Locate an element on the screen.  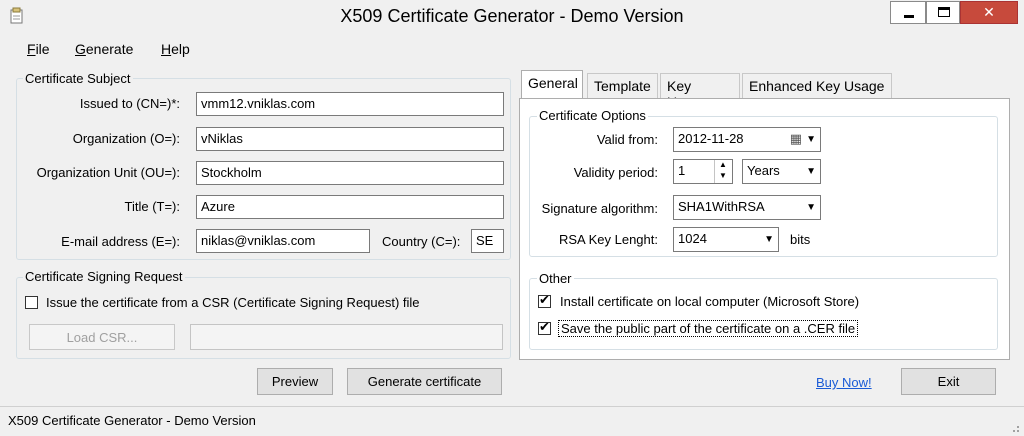
exit-button: Exit is located at coordinates (948, 381).